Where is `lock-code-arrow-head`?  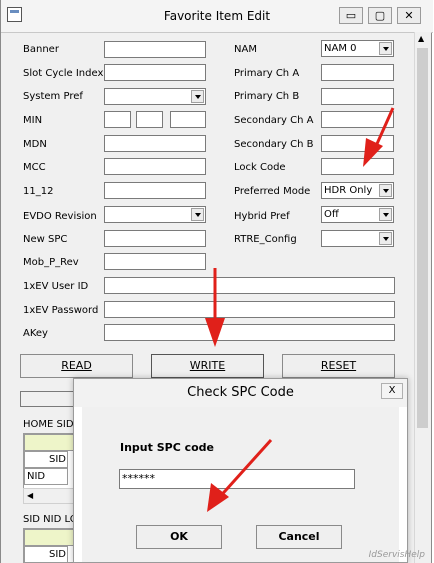 lock-code-arrow-head is located at coordinates (373, 152).